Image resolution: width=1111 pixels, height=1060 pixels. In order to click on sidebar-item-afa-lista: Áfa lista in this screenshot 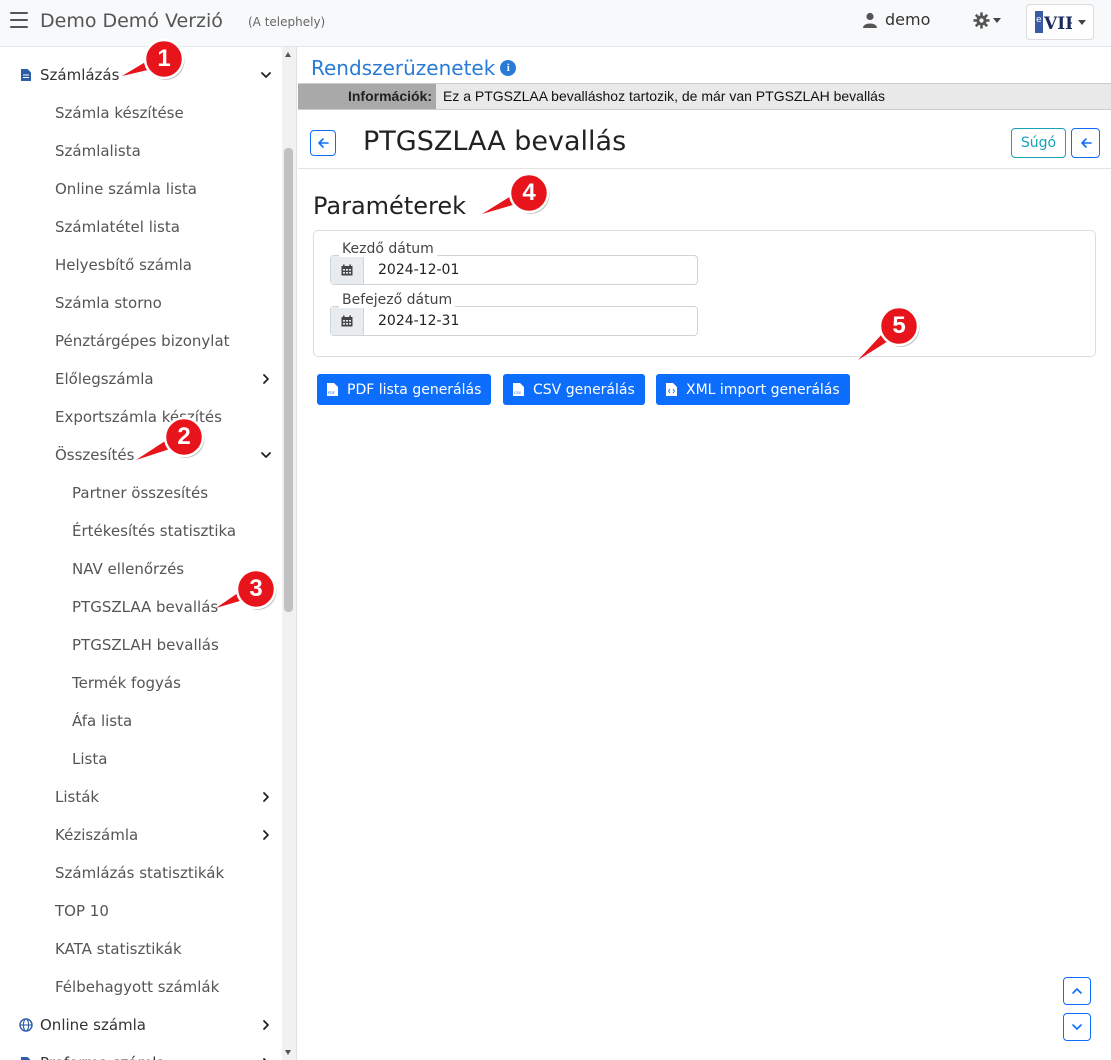, I will do `click(141, 721)`.